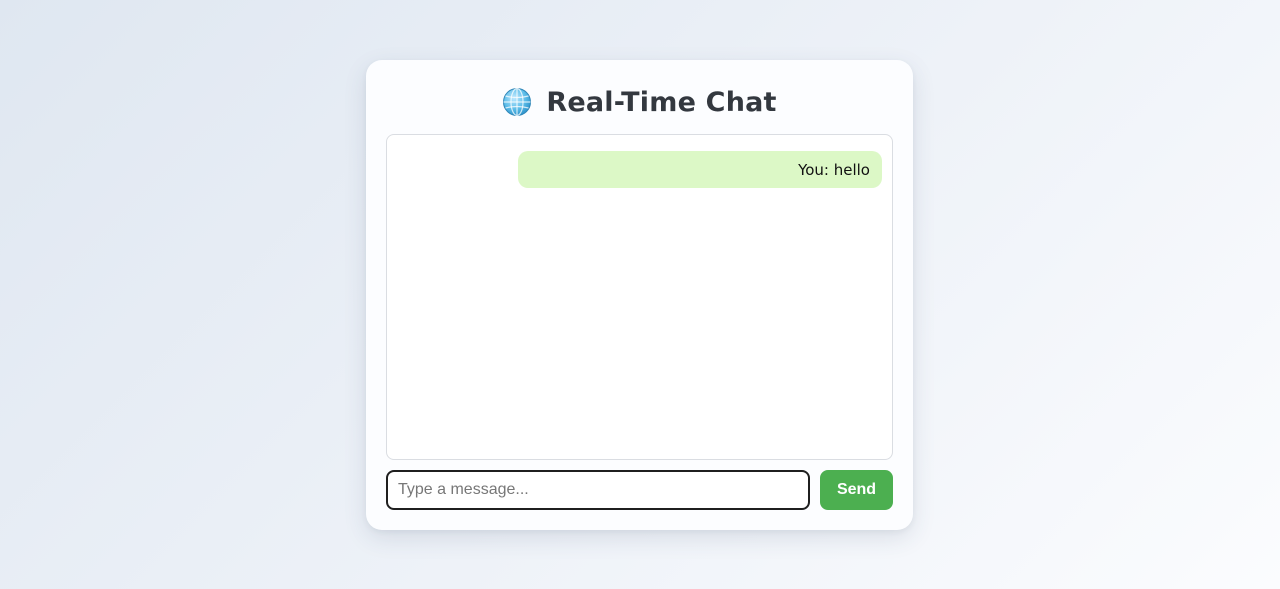 The width and height of the screenshot is (1280, 589). I want to click on chat-header: Real-Time Chat, so click(639, 102).